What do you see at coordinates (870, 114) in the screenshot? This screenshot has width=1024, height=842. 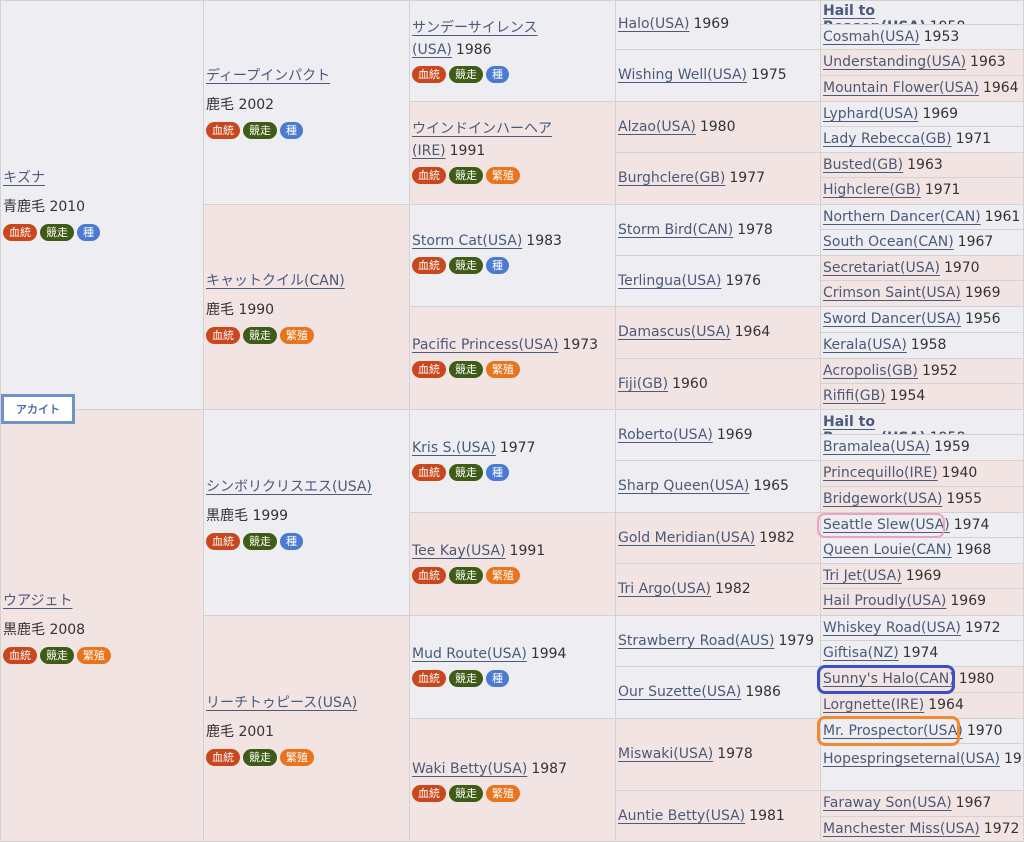 I see `horse-link-gen5: Lyphard(USA)` at bounding box center [870, 114].